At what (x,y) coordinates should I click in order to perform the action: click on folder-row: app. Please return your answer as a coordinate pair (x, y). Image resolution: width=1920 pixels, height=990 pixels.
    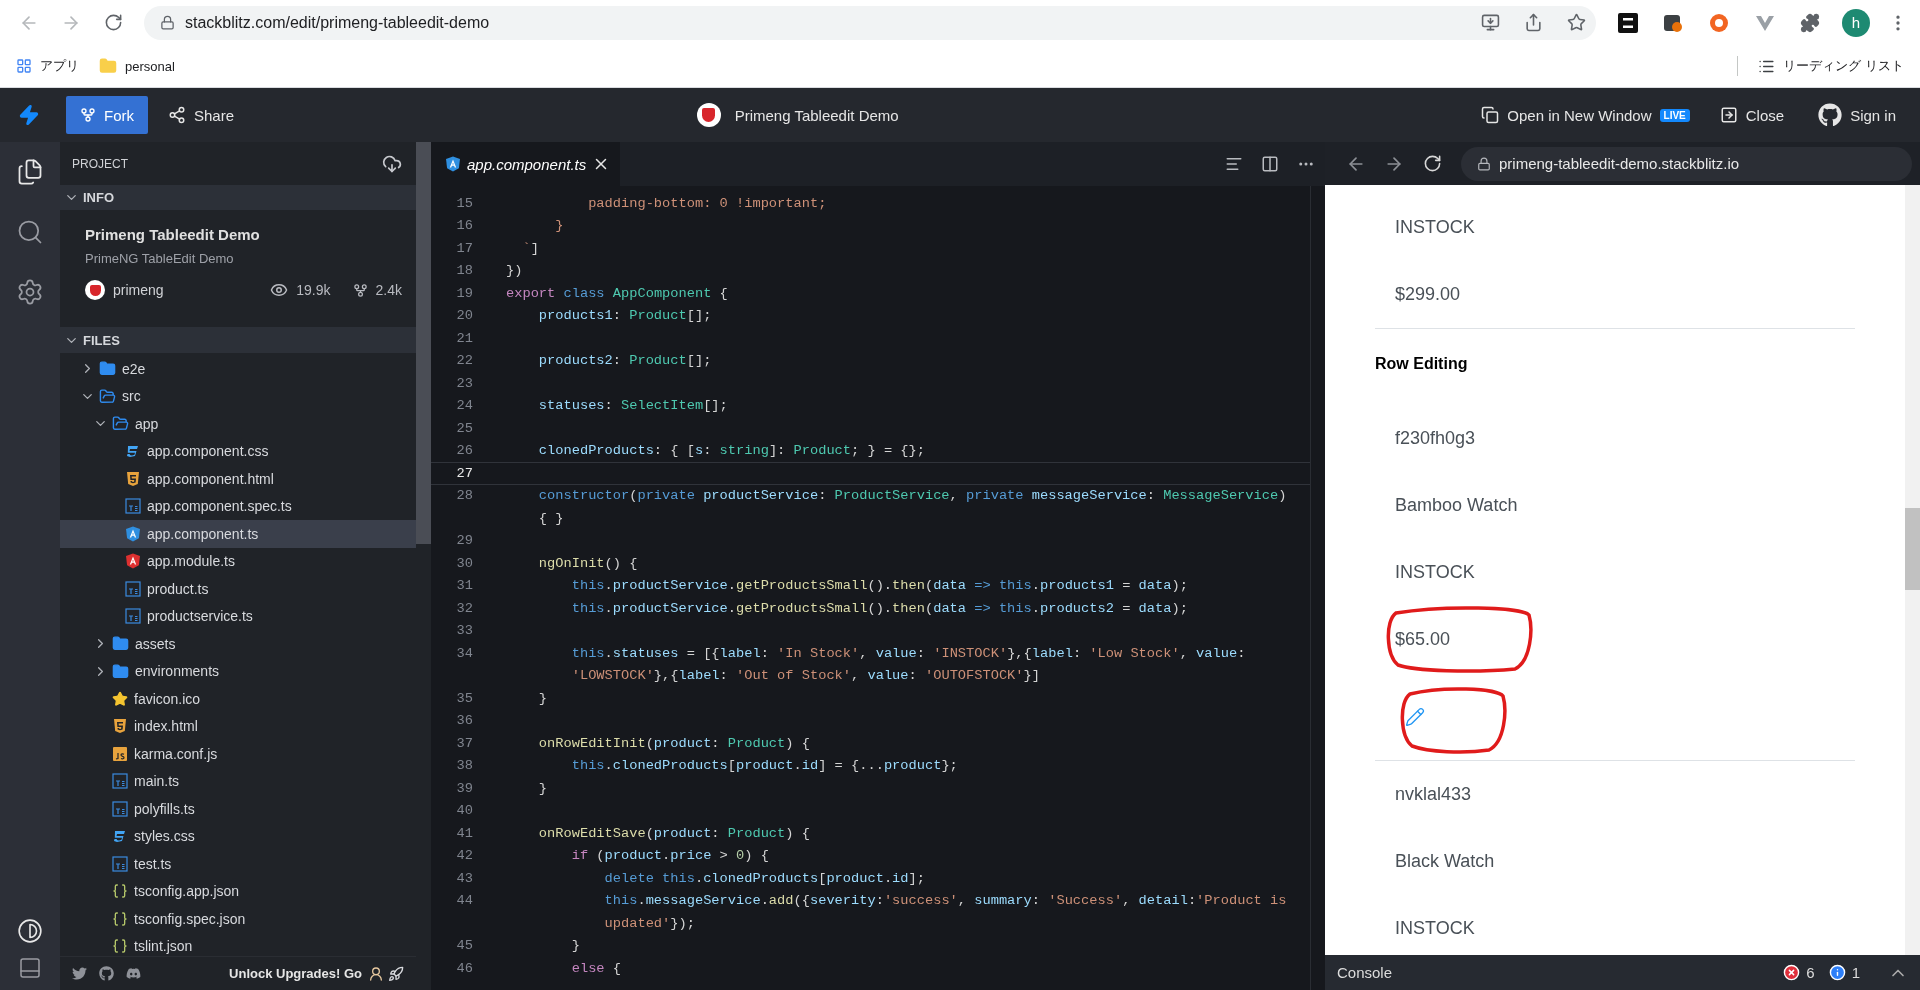
    Looking at the image, I should click on (238, 424).